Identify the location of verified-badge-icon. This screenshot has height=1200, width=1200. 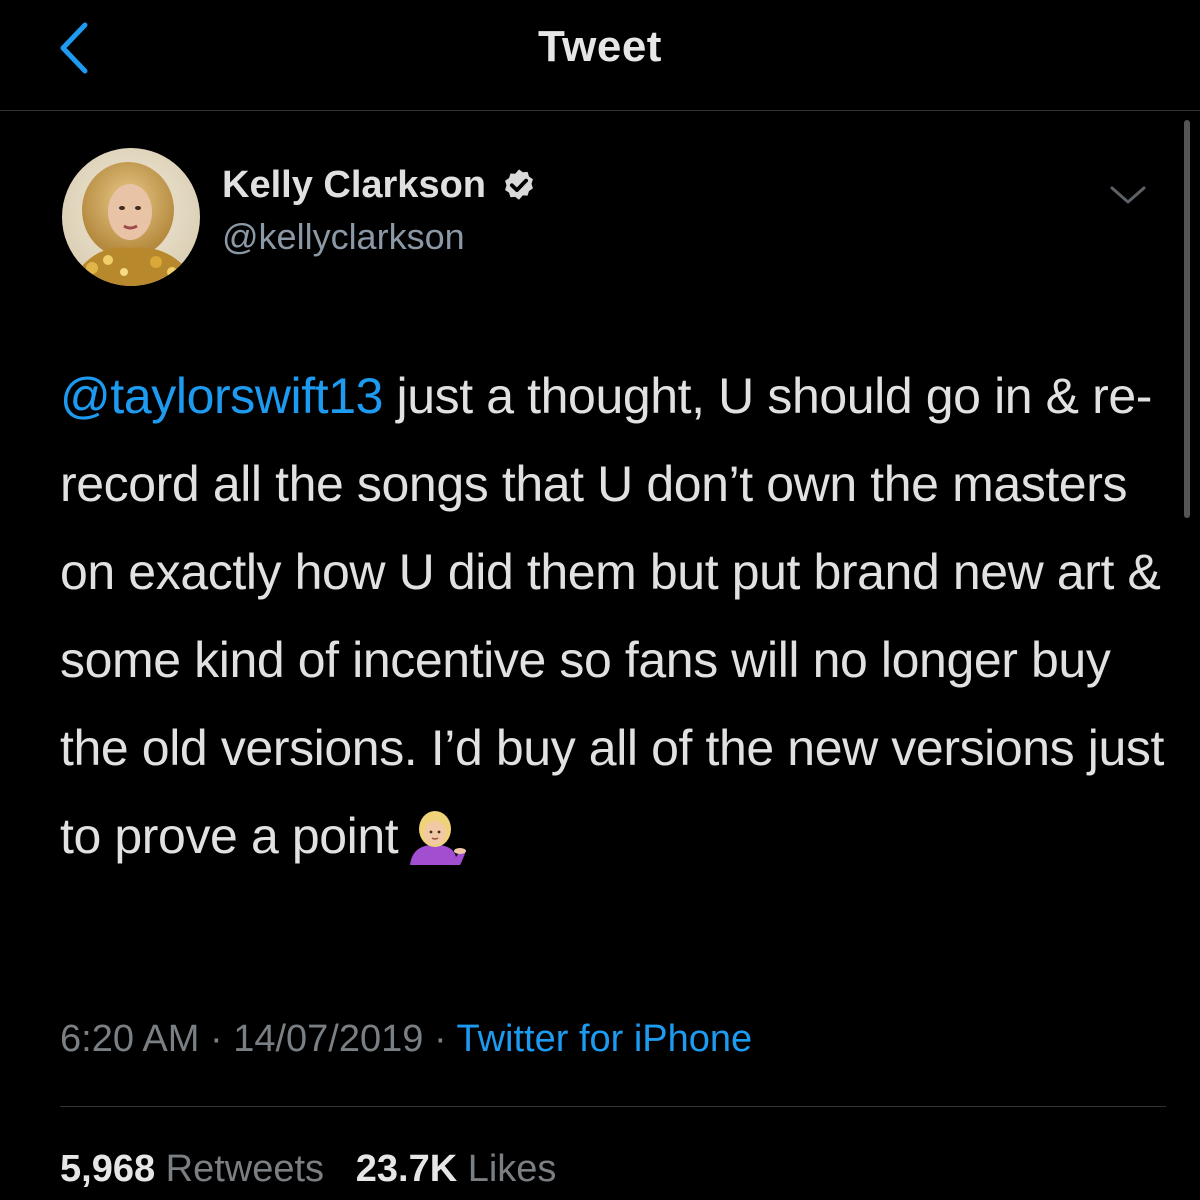
(519, 184).